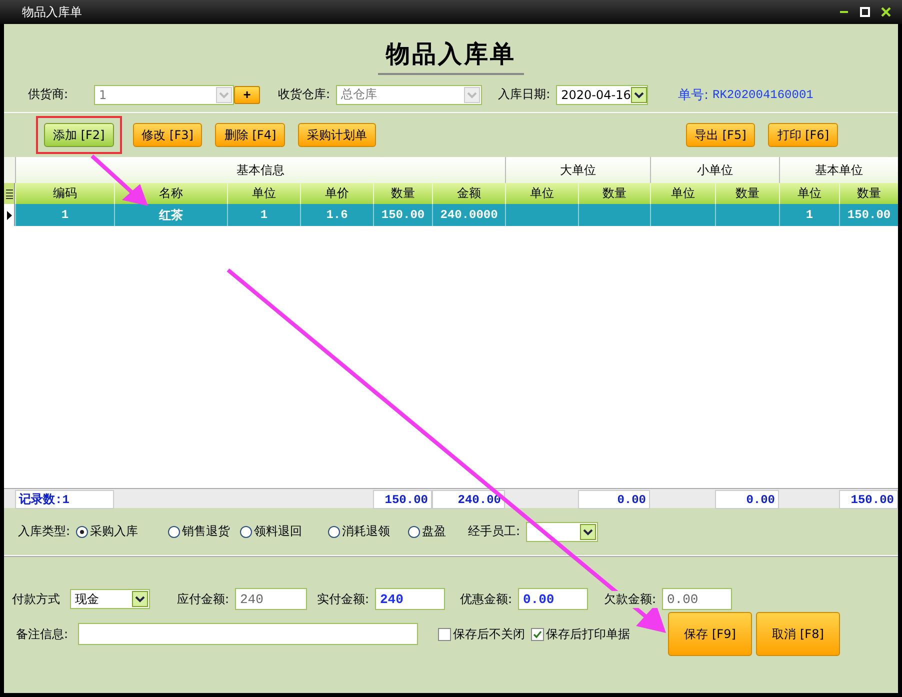 The width and height of the screenshot is (902, 697). What do you see at coordinates (451, 56) in the screenshot?
I see `form-title: 物品入库单` at bounding box center [451, 56].